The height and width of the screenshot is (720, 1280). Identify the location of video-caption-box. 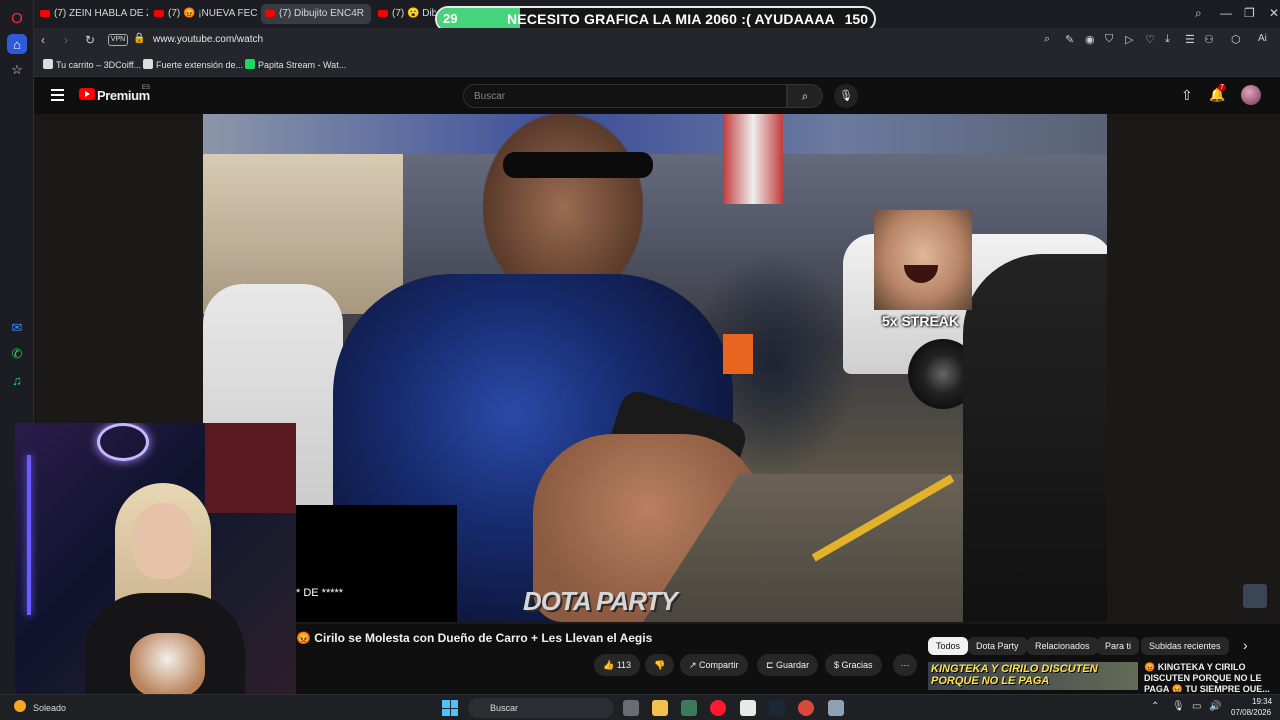
(376, 563).